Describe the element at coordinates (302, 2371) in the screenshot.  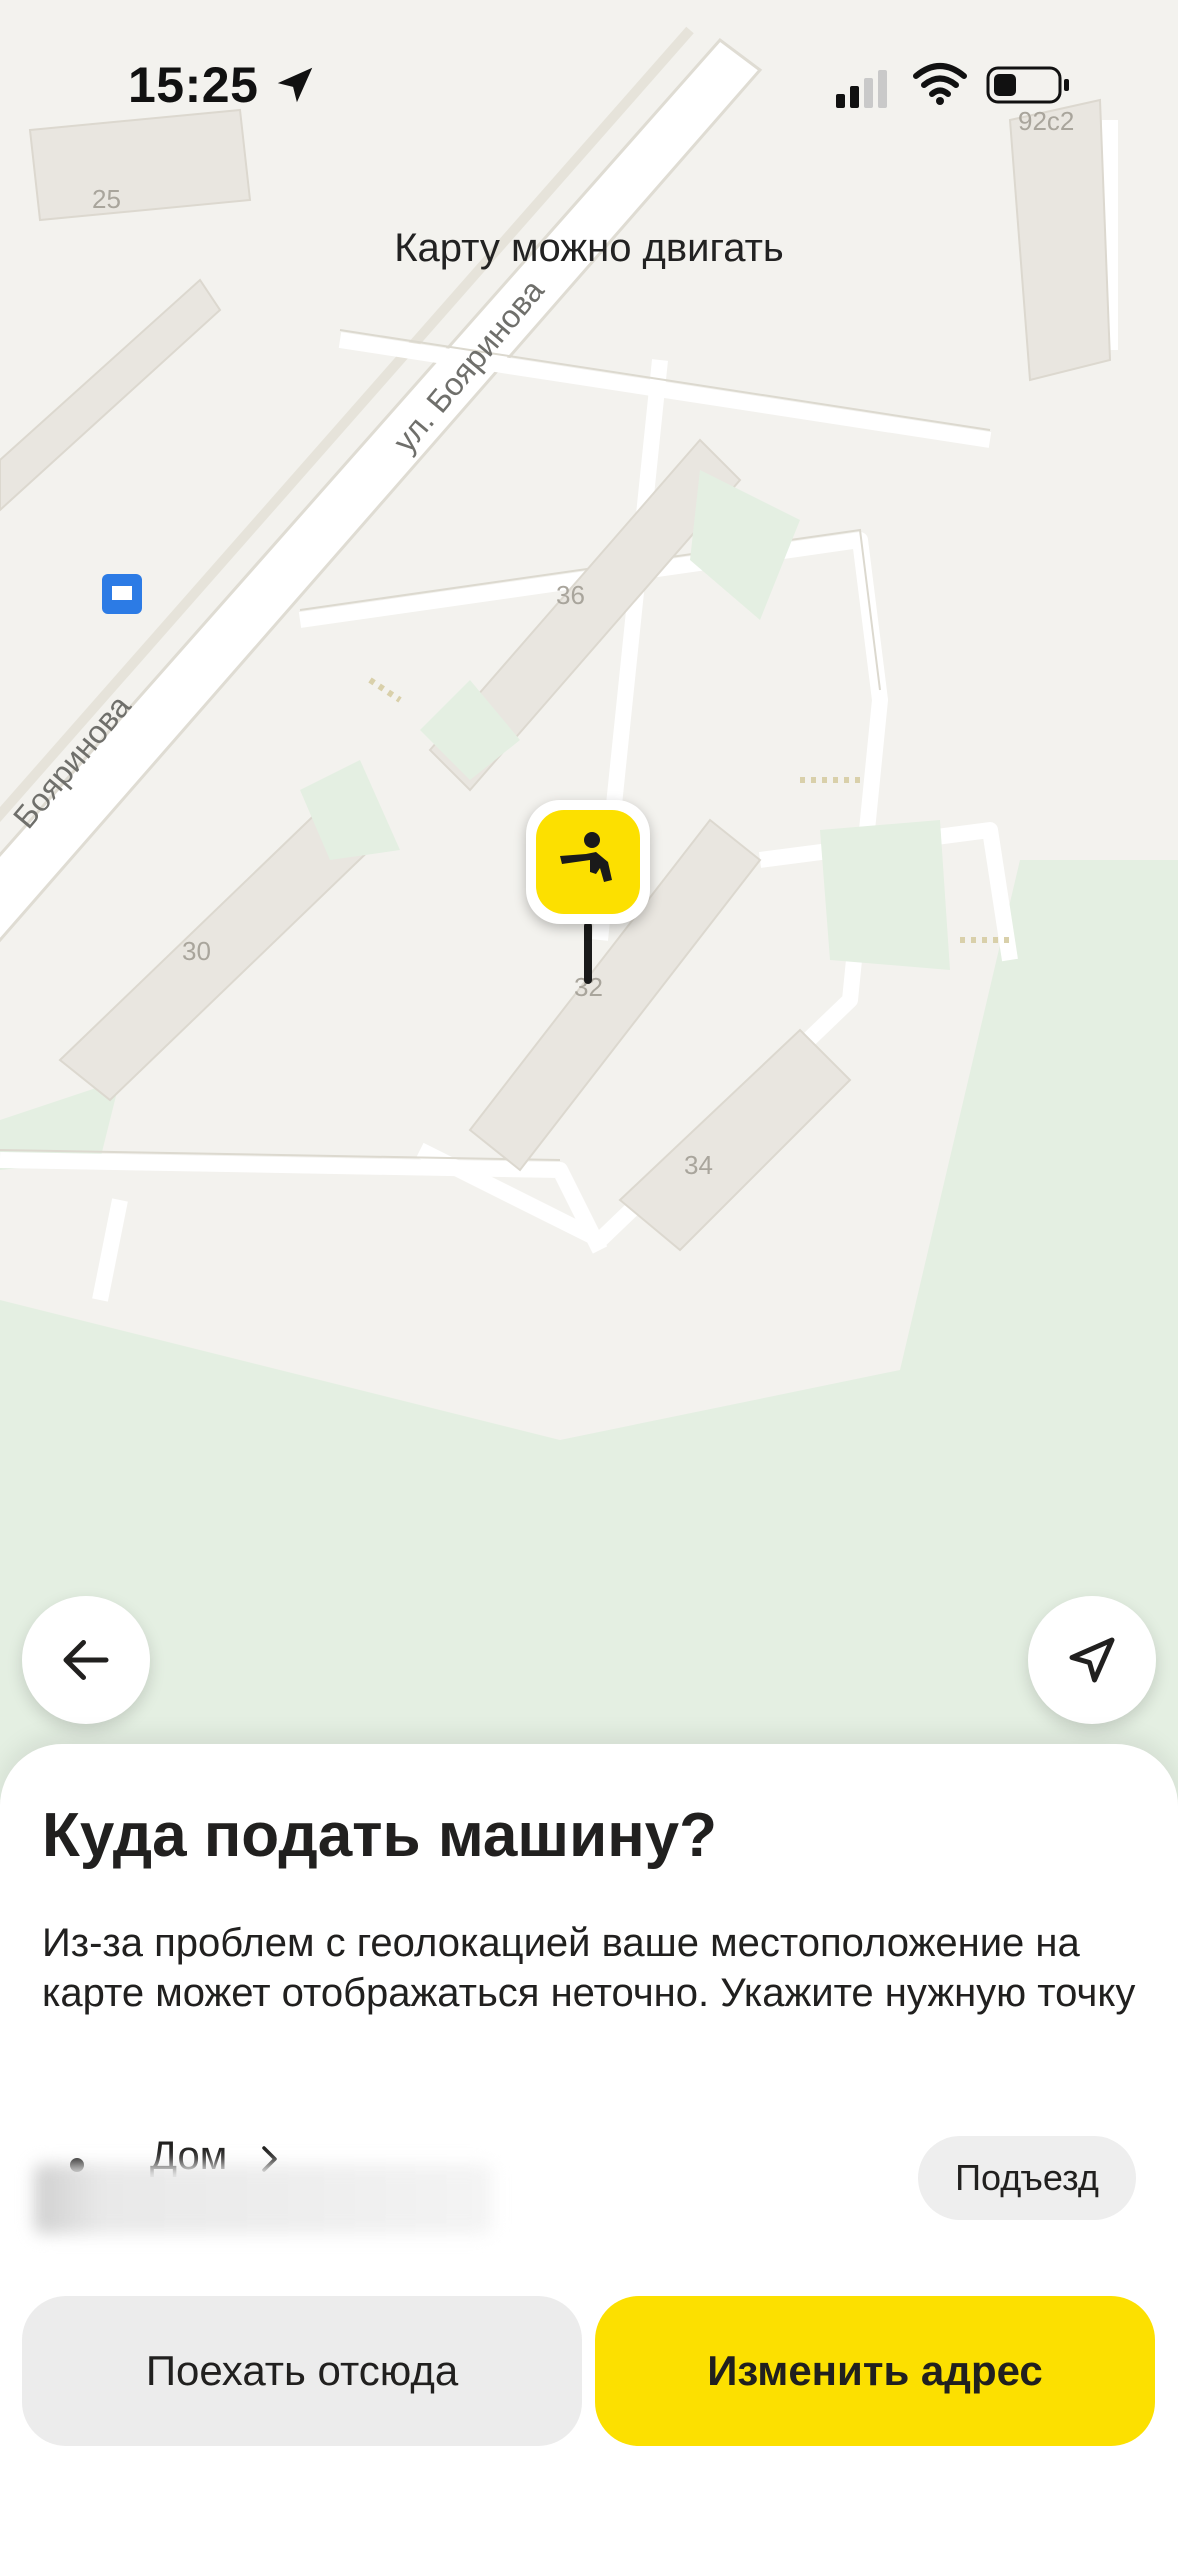
I see `go-from-here-button: Поехать отсюда` at that location.